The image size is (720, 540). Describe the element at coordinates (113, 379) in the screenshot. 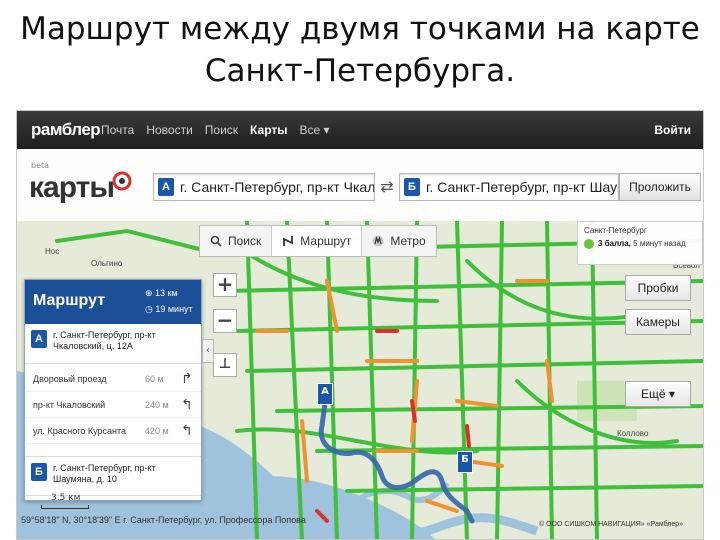

I see `route-step: Дворовый проезд 60 м ↱` at that location.